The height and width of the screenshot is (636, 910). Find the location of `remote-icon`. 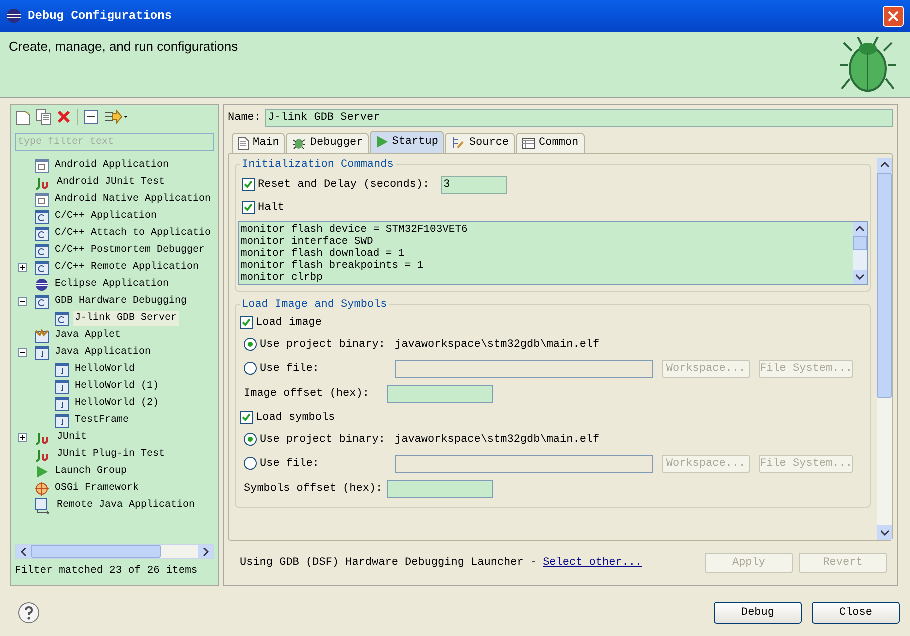

remote-icon is located at coordinates (43, 506).